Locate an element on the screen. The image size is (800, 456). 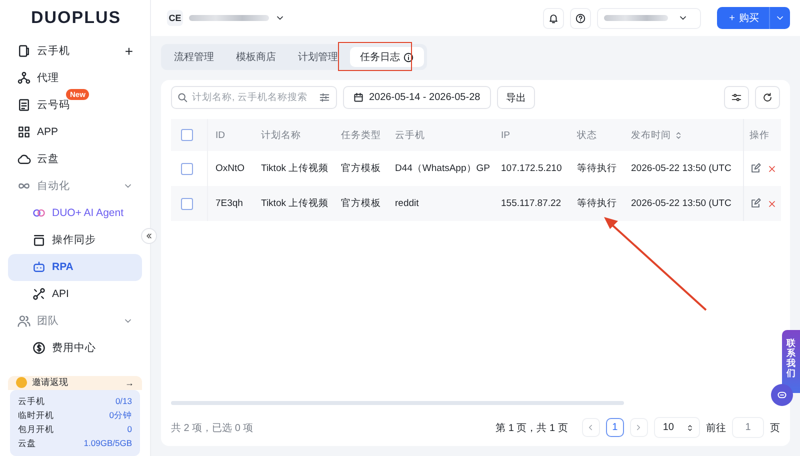
document-icon is located at coordinates (24, 105).